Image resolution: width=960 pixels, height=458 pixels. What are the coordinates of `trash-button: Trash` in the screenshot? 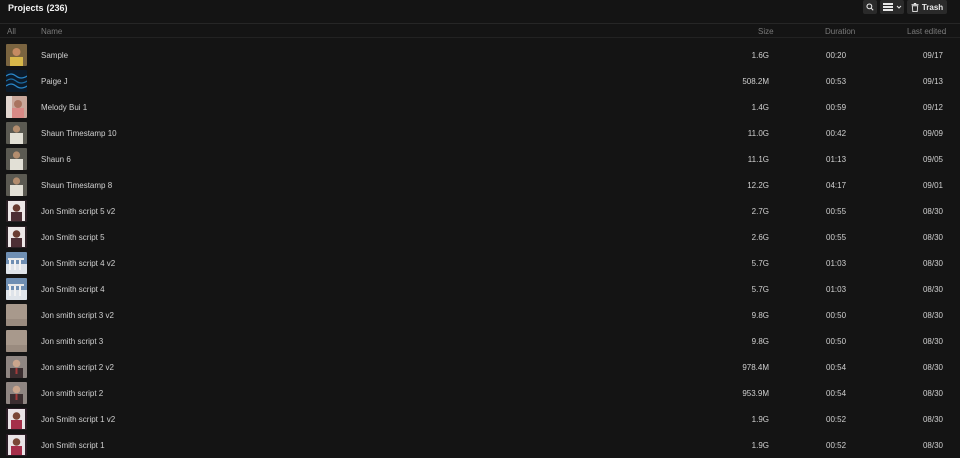 It's located at (927, 7).